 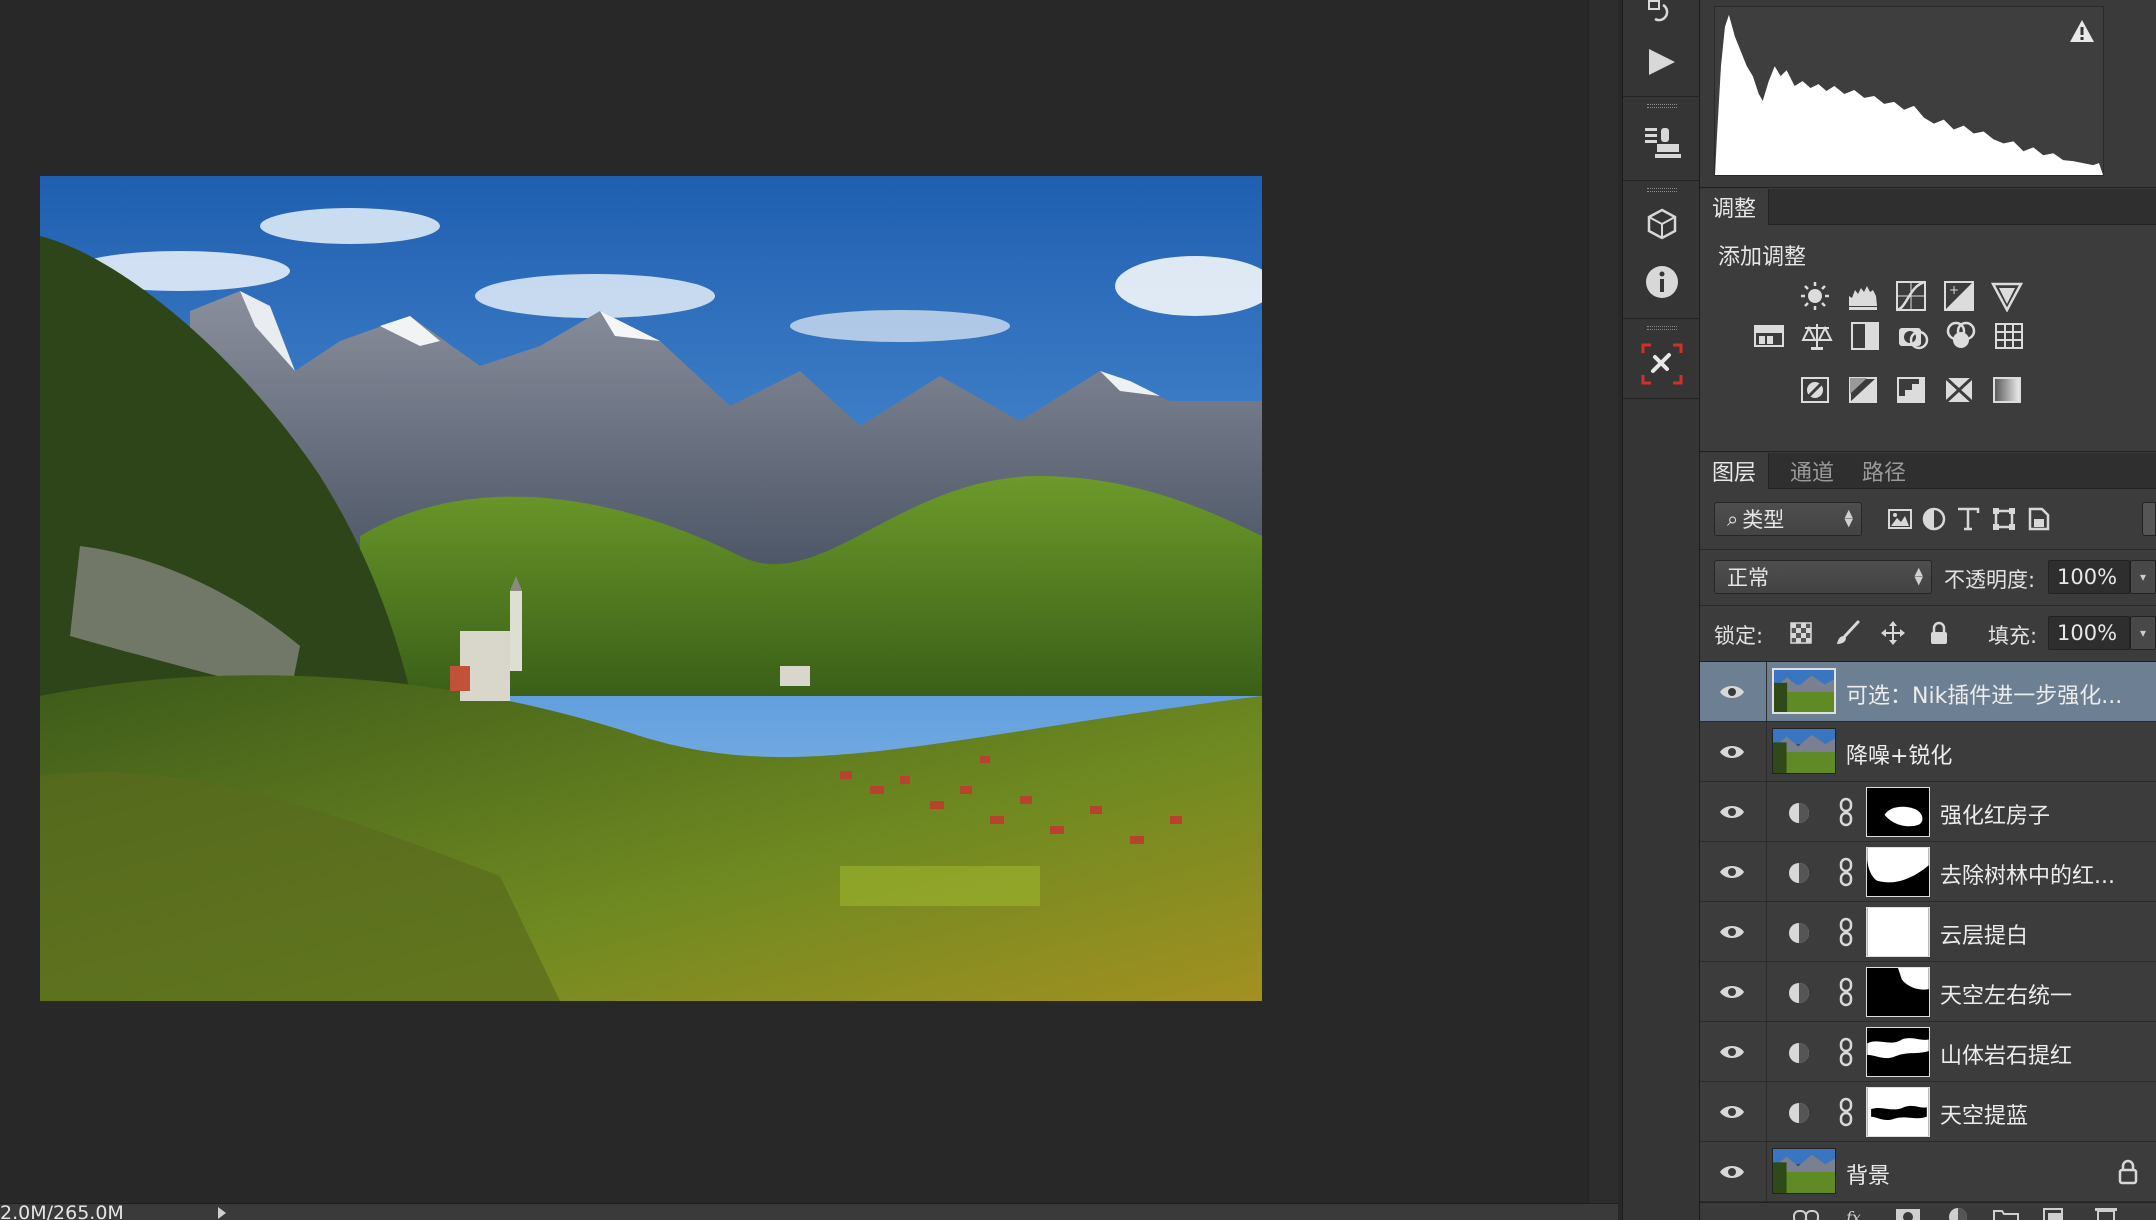 I want to click on posterize-icon, so click(x=1863, y=390).